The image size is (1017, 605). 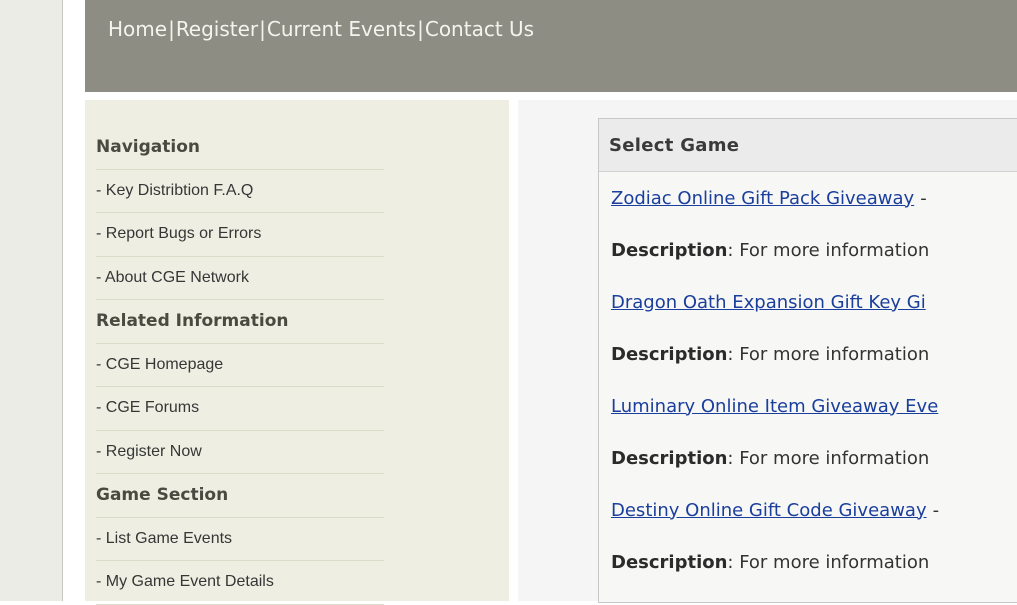 I want to click on topnav-home-link: Home, so click(x=137, y=29).